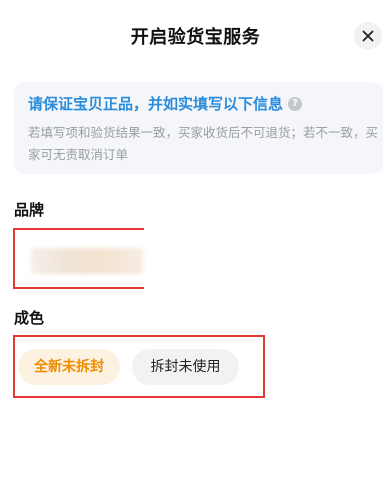  I want to click on condition-label: 成色, so click(29, 318).